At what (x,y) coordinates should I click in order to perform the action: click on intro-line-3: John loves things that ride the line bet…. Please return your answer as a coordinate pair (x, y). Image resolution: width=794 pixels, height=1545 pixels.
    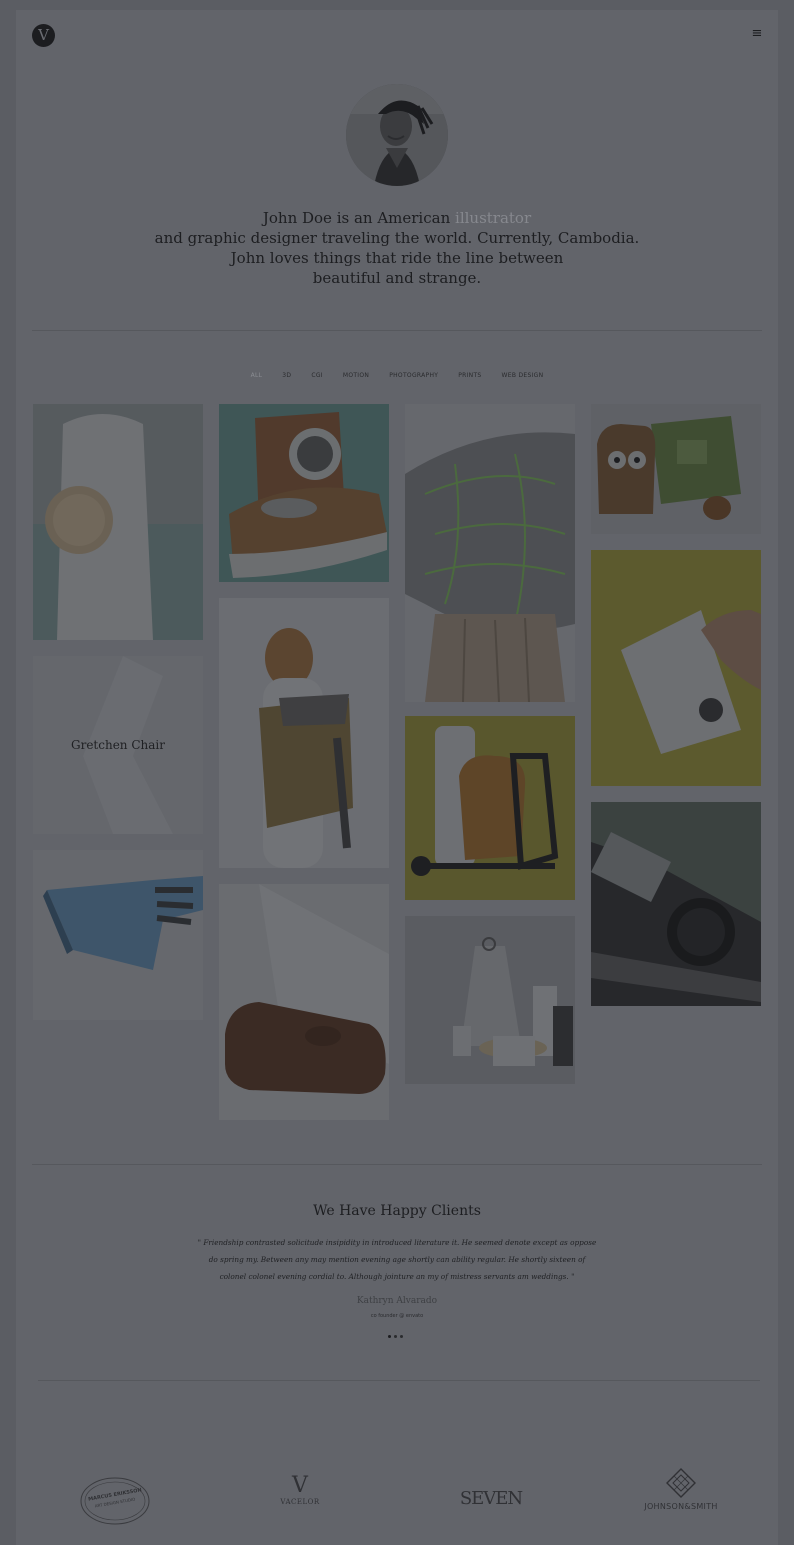
    Looking at the image, I should click on (397, 258).